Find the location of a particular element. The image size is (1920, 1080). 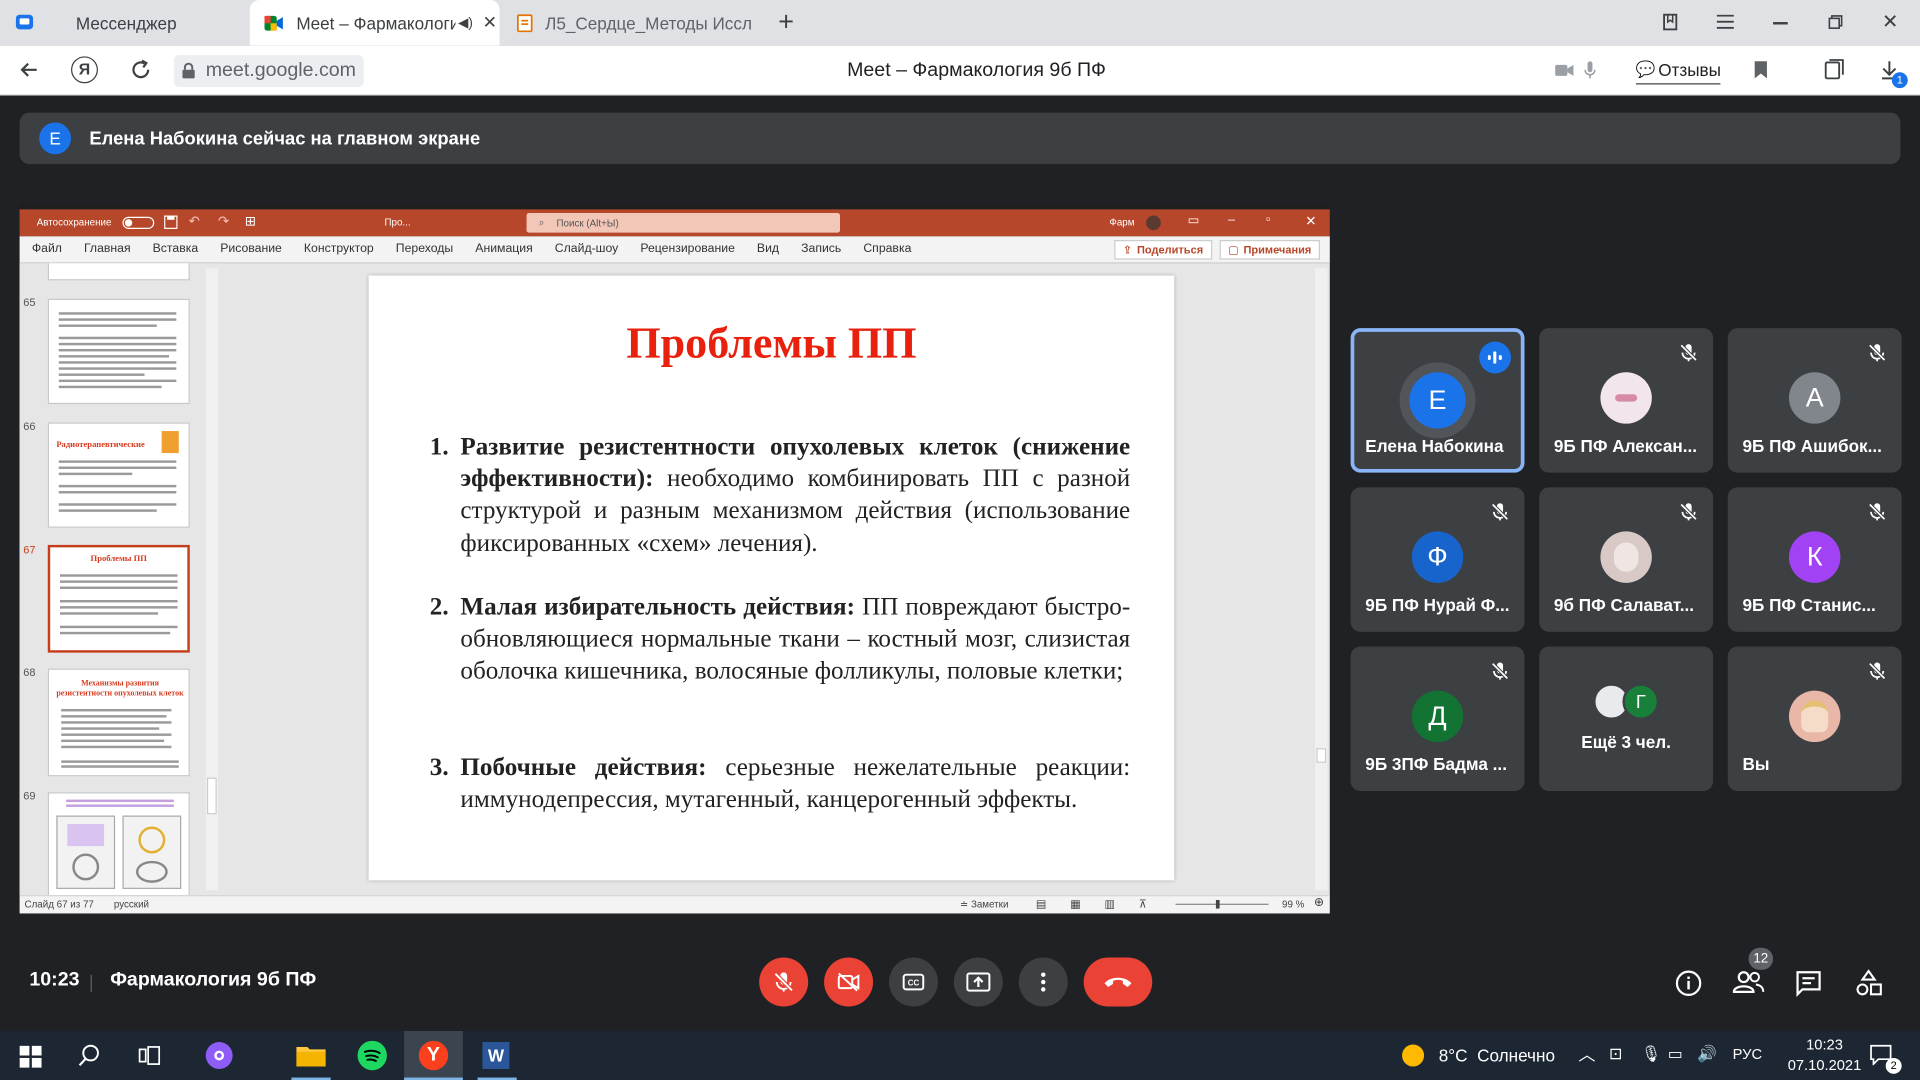

taskbar-app-explorer is located at coordinates (311, 1055).